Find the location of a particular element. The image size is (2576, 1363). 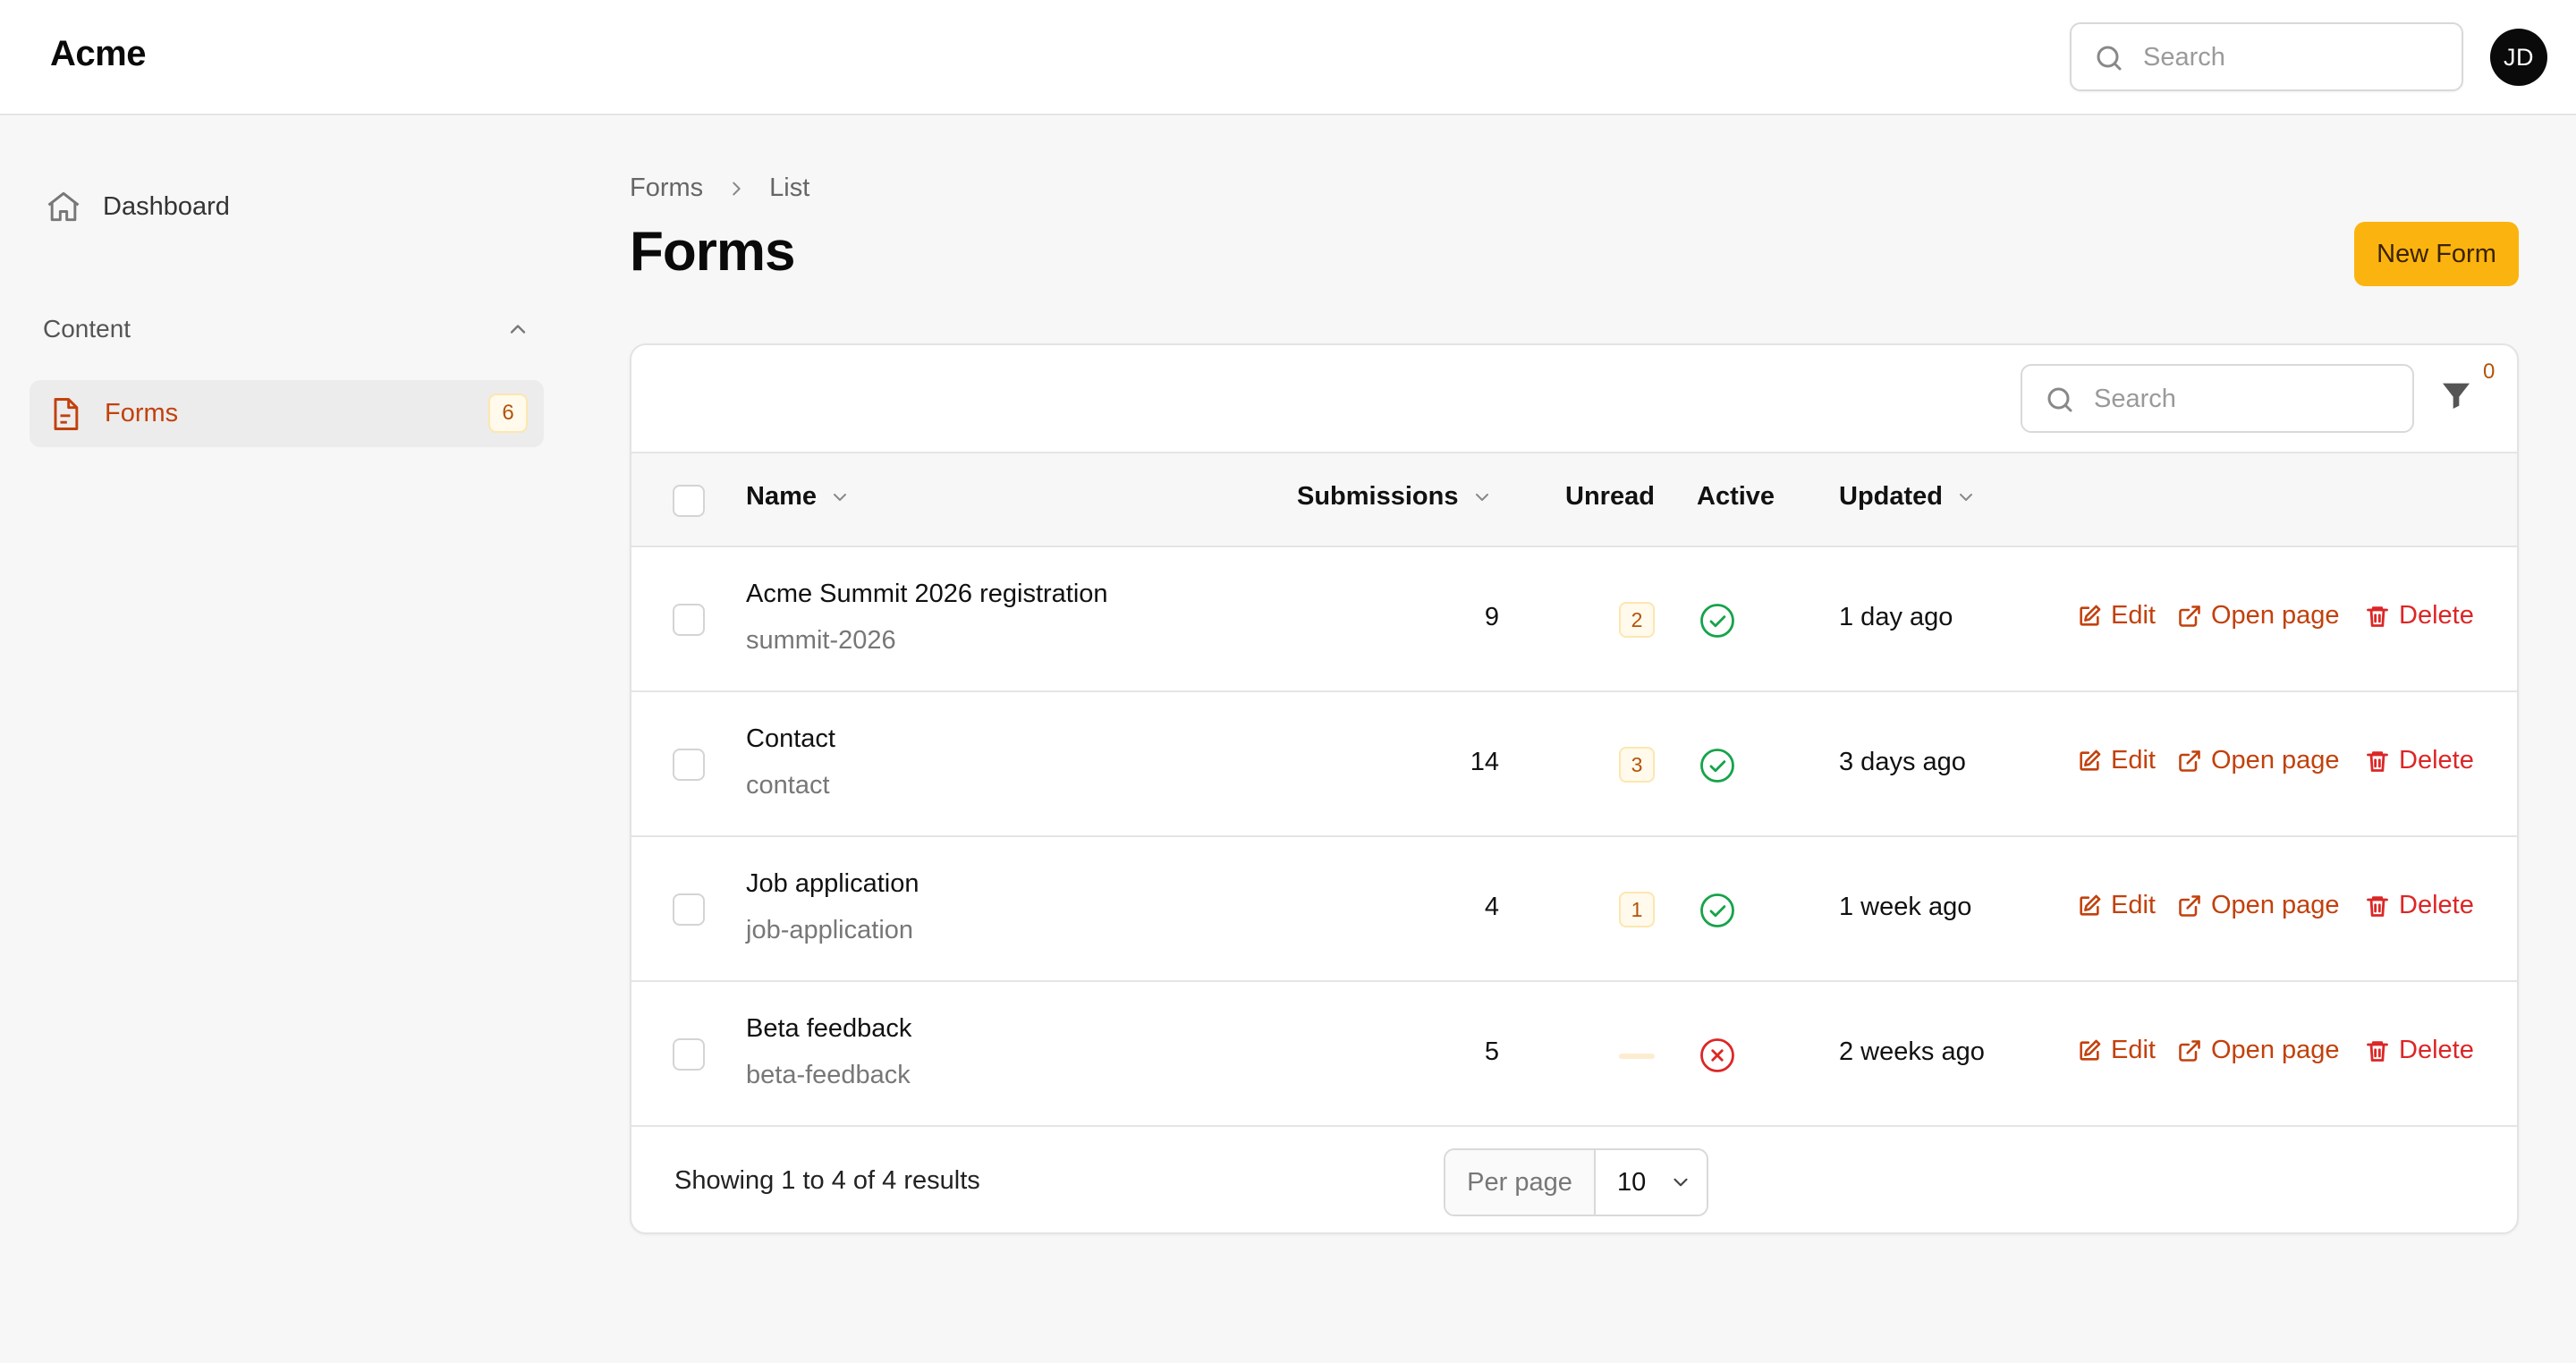

pagination-summary: Showing 1 to 4 of 4 results is located at coordinates (827, 1180).